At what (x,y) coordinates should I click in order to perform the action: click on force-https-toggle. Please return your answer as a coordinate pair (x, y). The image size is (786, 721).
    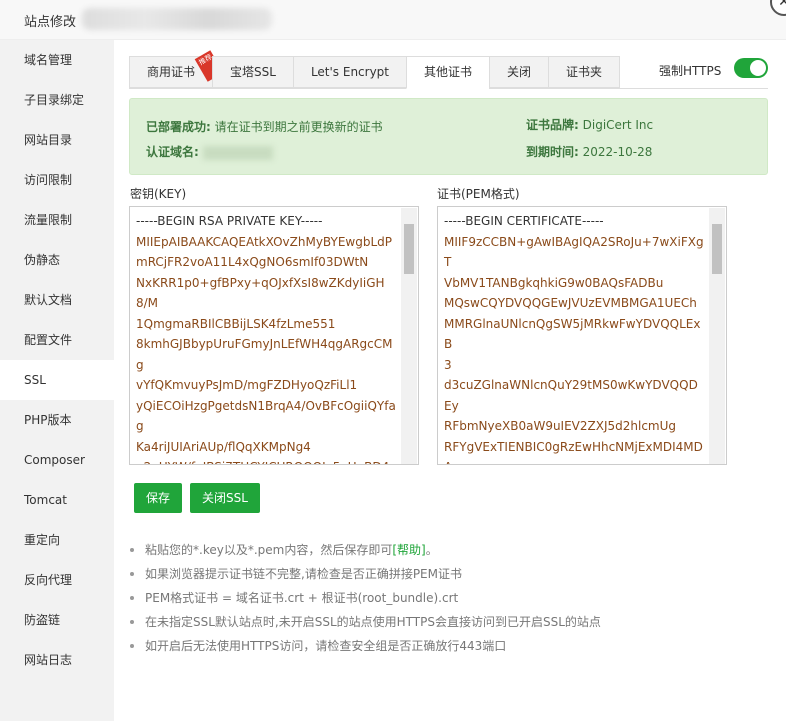
    Looking at the image, I should click on (751, 68).